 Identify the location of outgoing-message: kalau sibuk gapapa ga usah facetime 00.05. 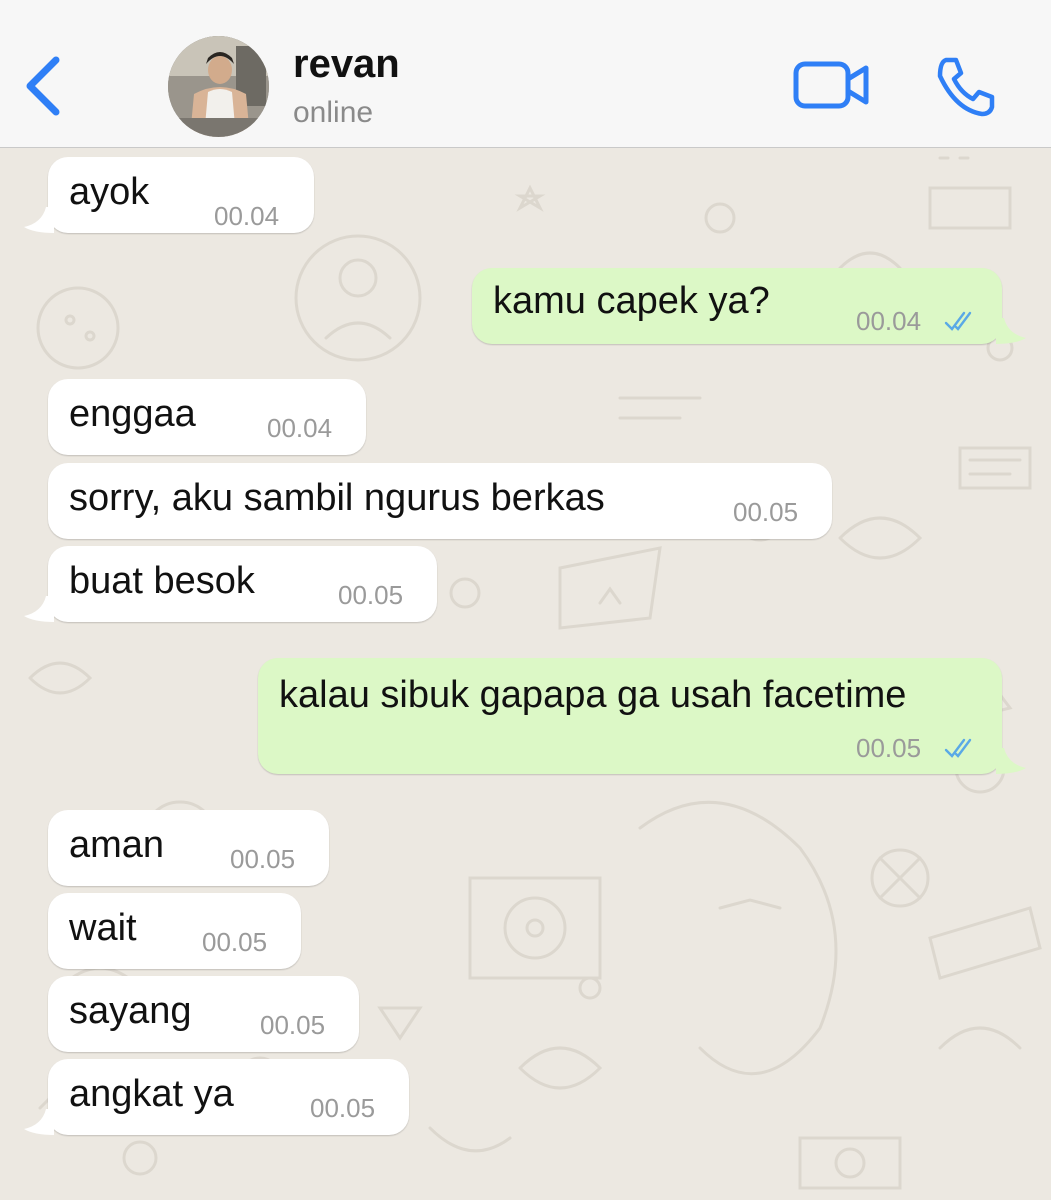
(642, 716).